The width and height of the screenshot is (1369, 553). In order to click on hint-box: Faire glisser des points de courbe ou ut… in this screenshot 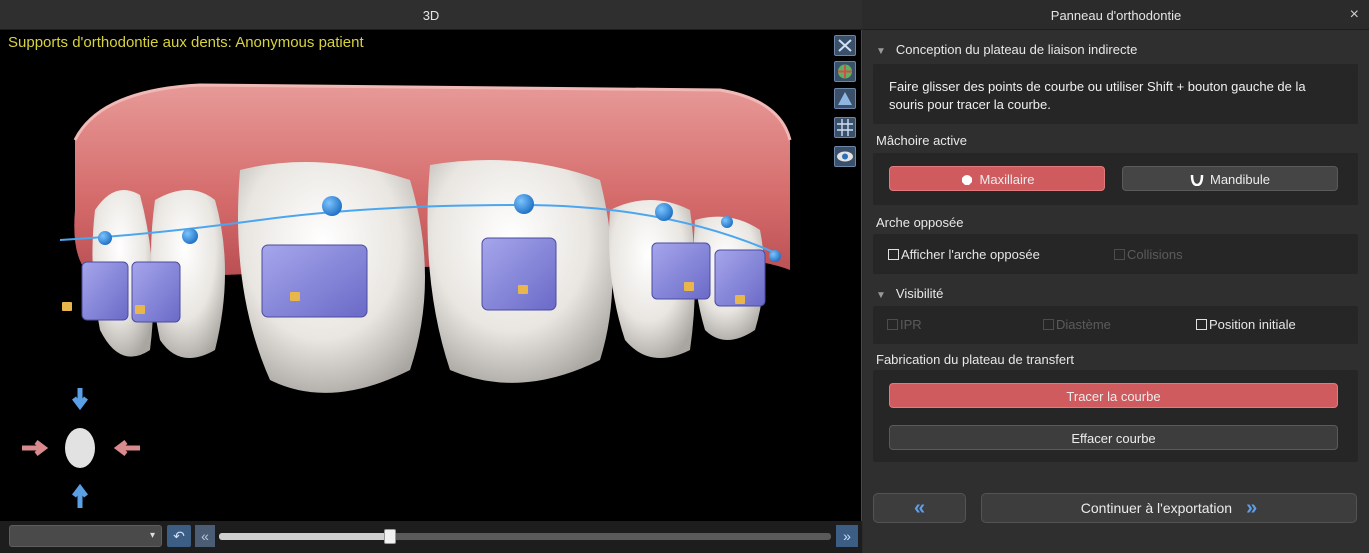, I will do `click(1115, 94)`.